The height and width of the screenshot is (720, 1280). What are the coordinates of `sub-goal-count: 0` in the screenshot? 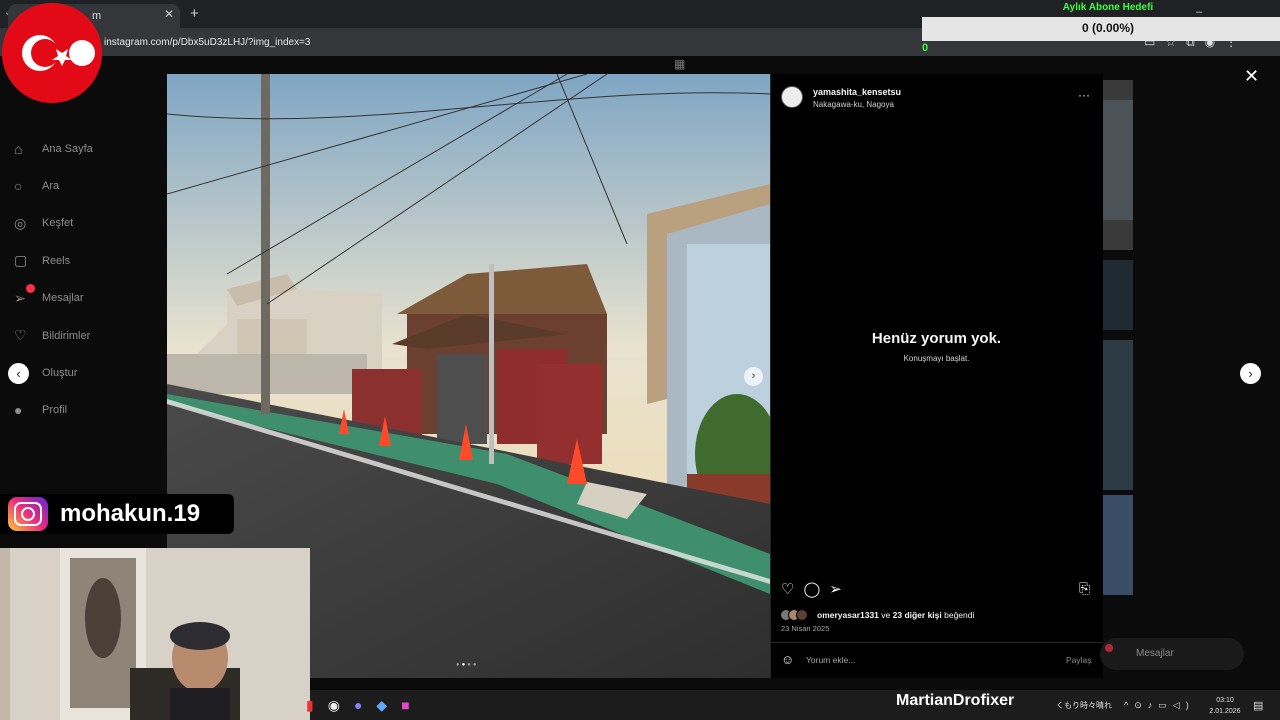 It's located at (925, 48).